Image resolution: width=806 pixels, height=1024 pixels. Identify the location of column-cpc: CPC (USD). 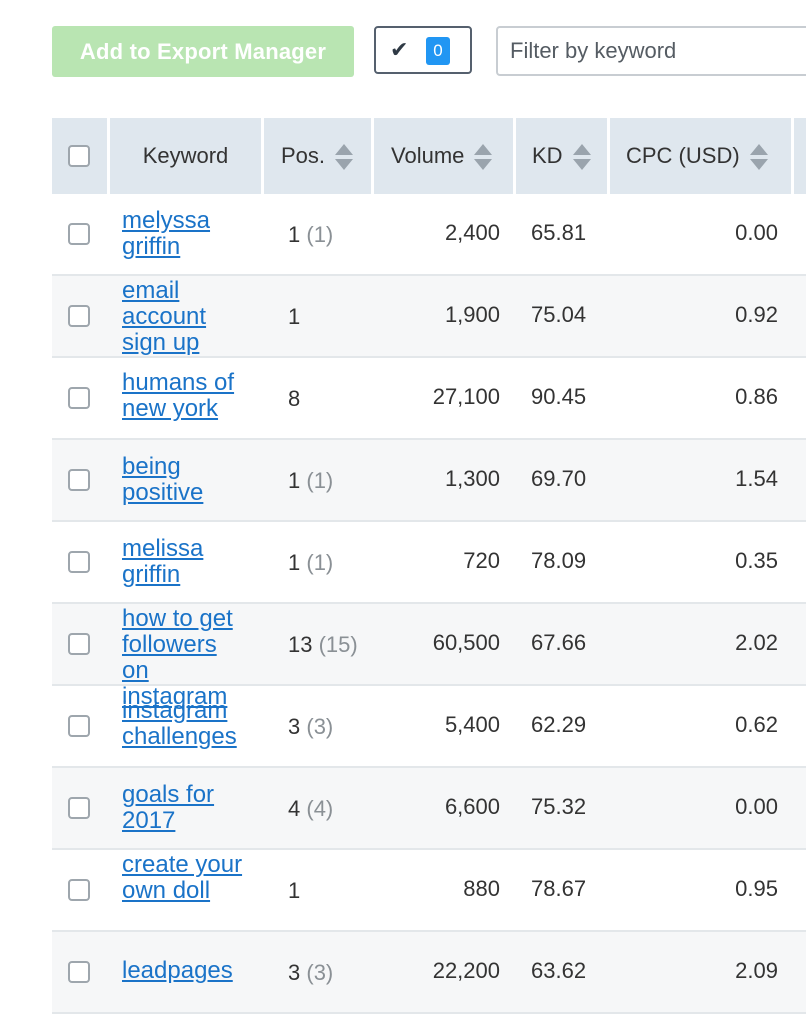
(702, 156).